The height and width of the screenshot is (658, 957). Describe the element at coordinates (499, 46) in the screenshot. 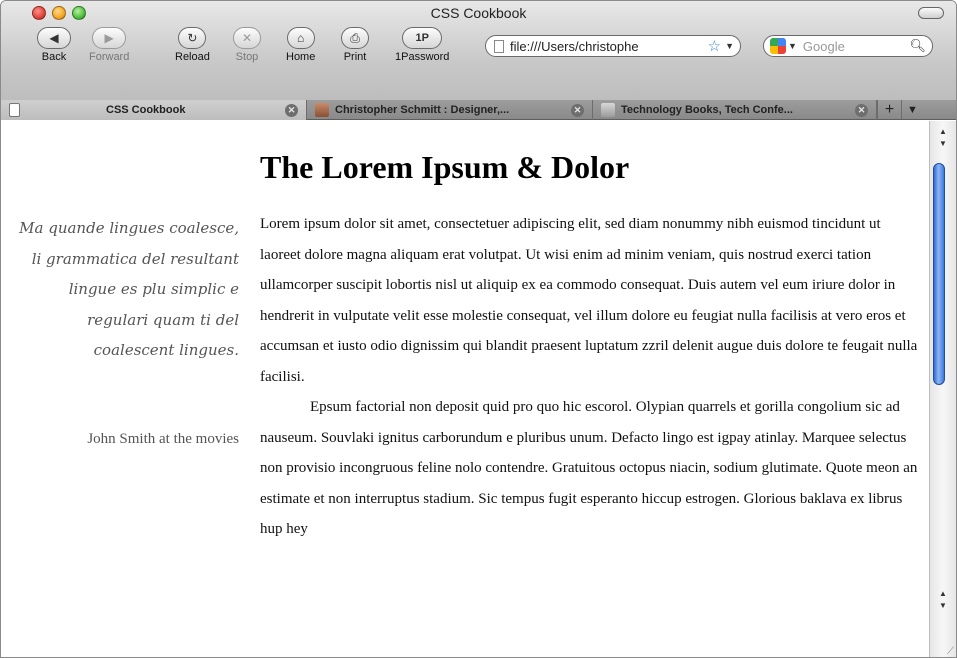

I see `page-document-icon` at that location.